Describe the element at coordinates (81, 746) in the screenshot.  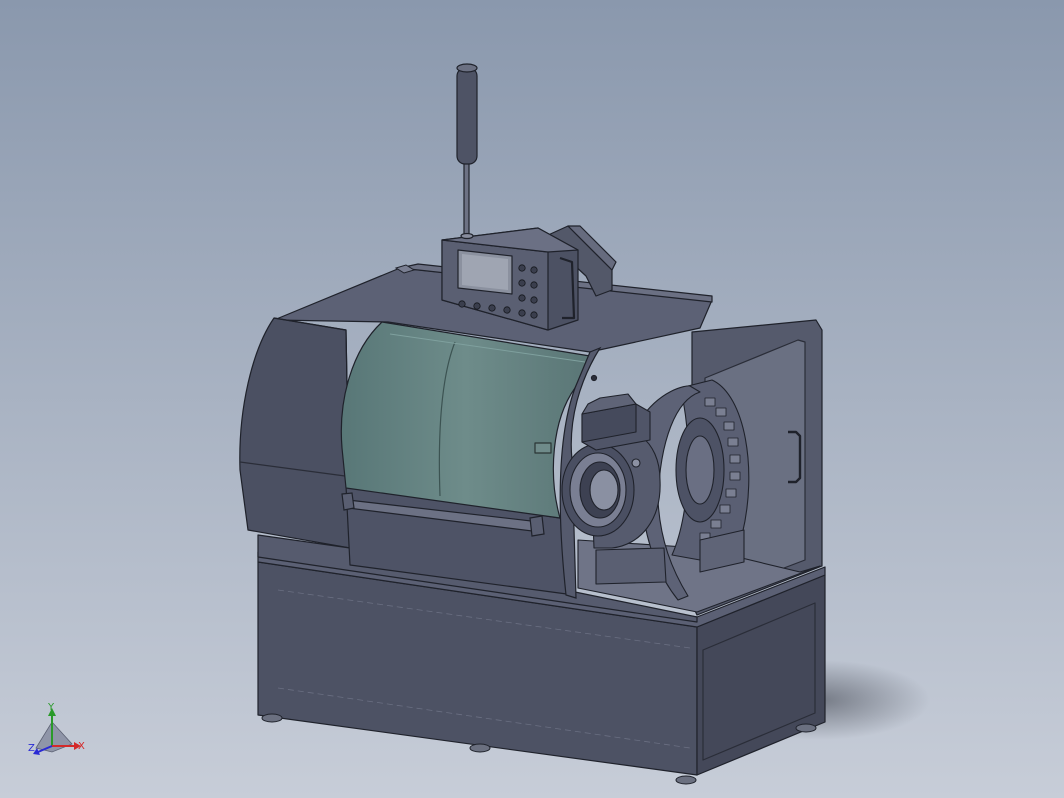
I see `x-axis-label: X` at that location.